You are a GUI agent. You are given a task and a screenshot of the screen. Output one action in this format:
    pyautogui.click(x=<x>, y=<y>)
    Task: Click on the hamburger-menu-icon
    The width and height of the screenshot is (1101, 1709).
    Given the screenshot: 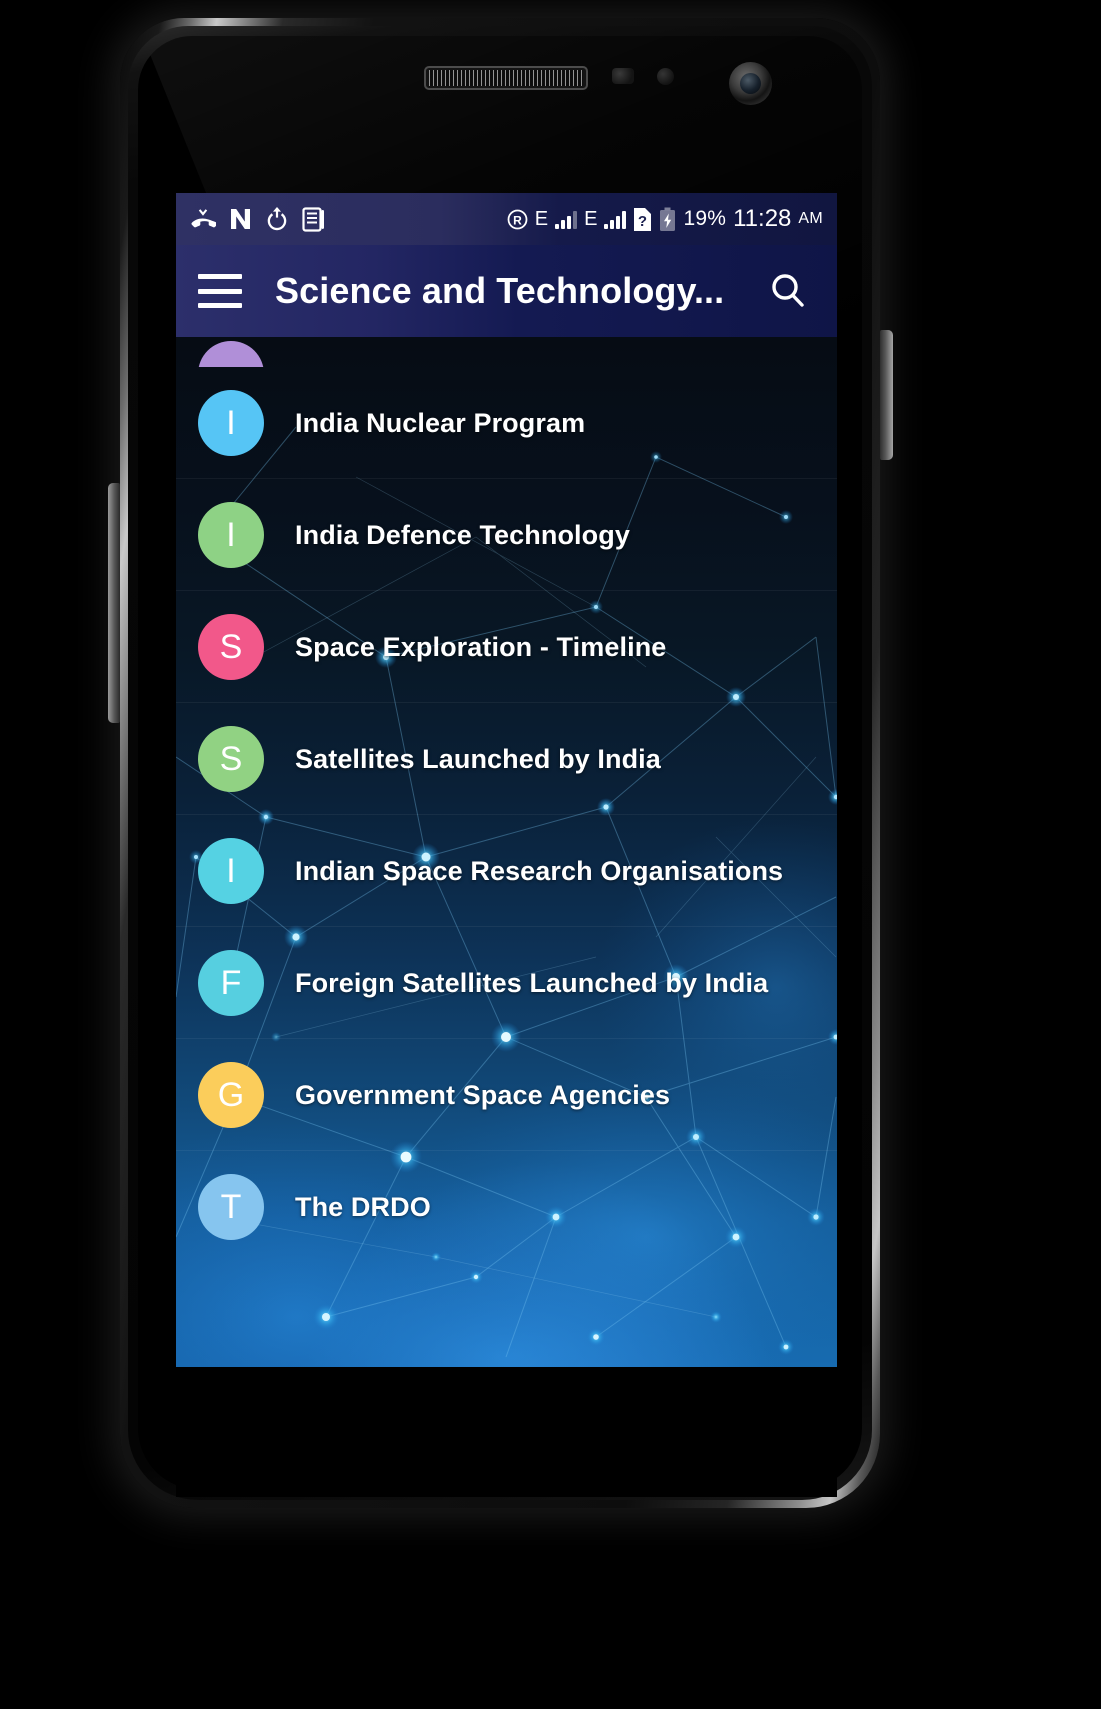 What is the action you would take?
    pyautogui.click(x=220, y=291)
    